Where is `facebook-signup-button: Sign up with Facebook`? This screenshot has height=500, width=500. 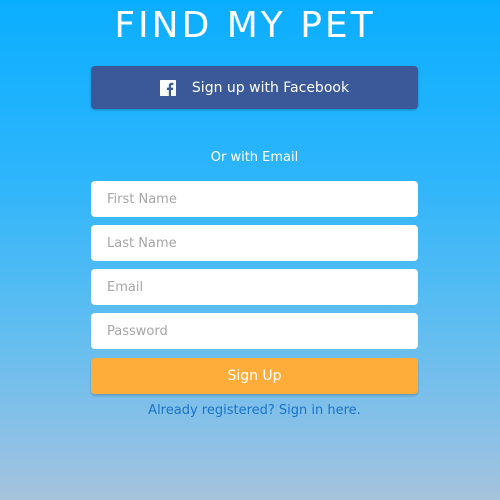
facebook-signup-button: Sign up with Facebook is located at coordinates (254, 87).